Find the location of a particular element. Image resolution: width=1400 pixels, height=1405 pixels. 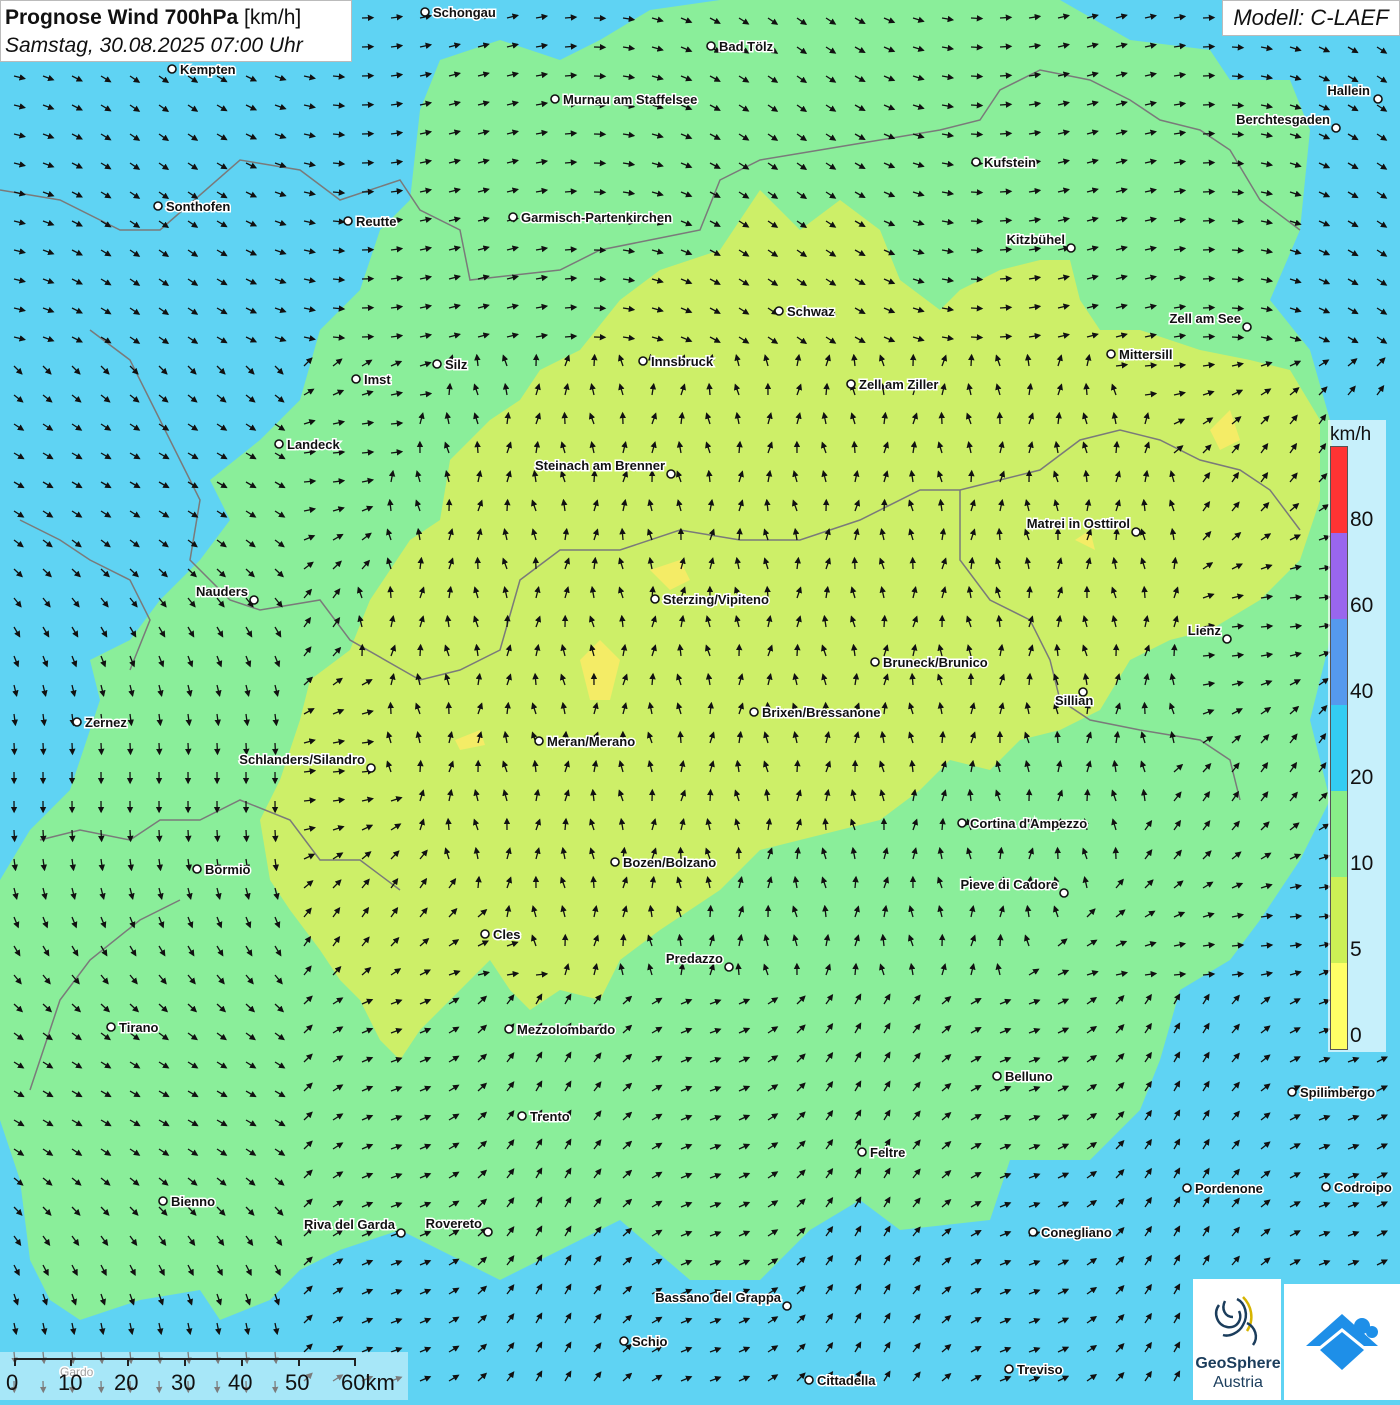

city-label: Bormio is located at coordinates (228, 869).